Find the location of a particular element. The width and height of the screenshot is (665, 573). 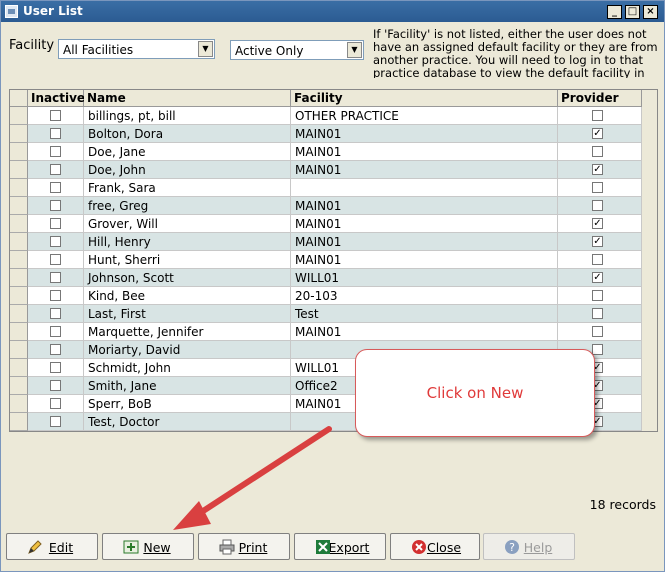

title-bar: User List _ □ × is located at coordinates (332, 11).